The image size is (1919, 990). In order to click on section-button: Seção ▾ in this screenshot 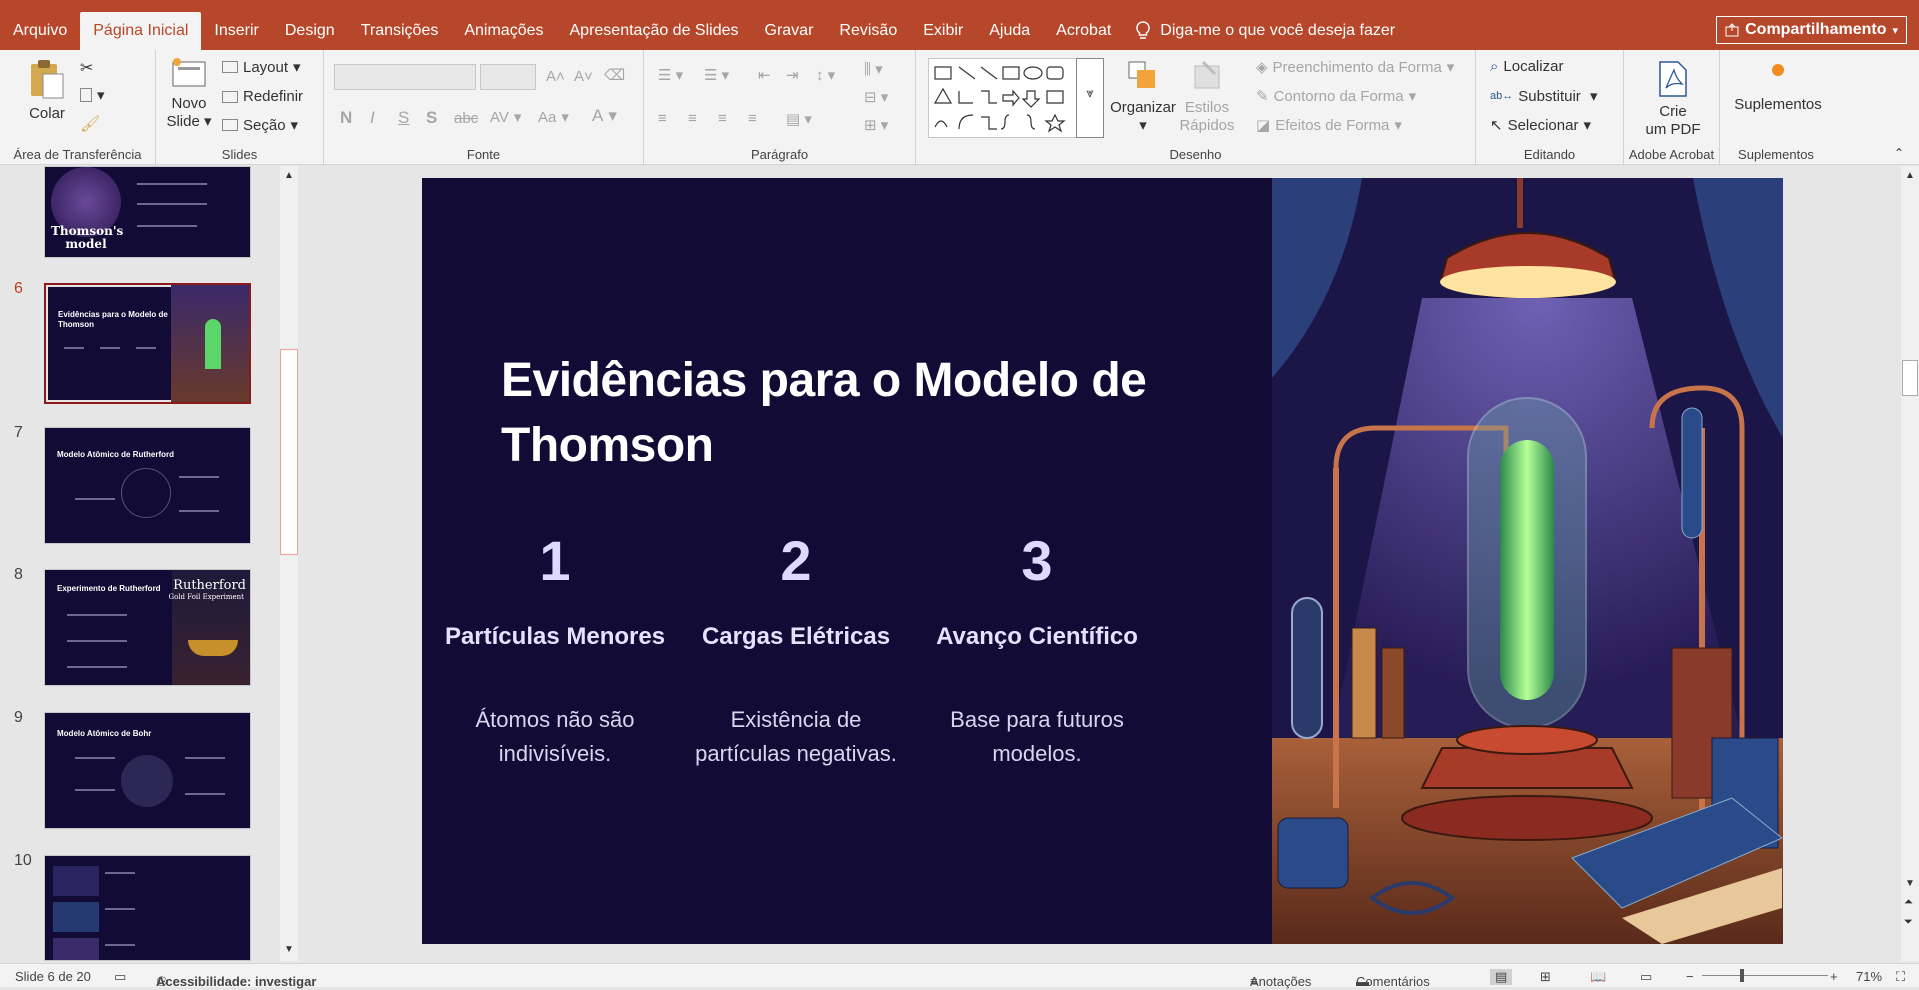, I will do `click(260, 125)`.